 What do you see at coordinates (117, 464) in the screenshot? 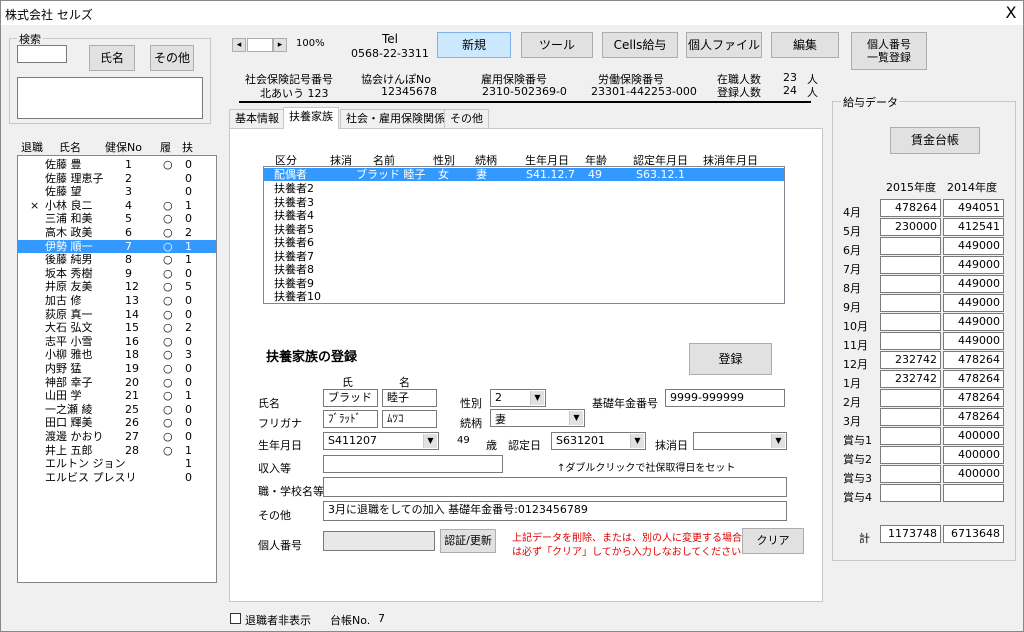
I see `employee-row: エルトン ジョン 1` at bounding box center [117, 464].